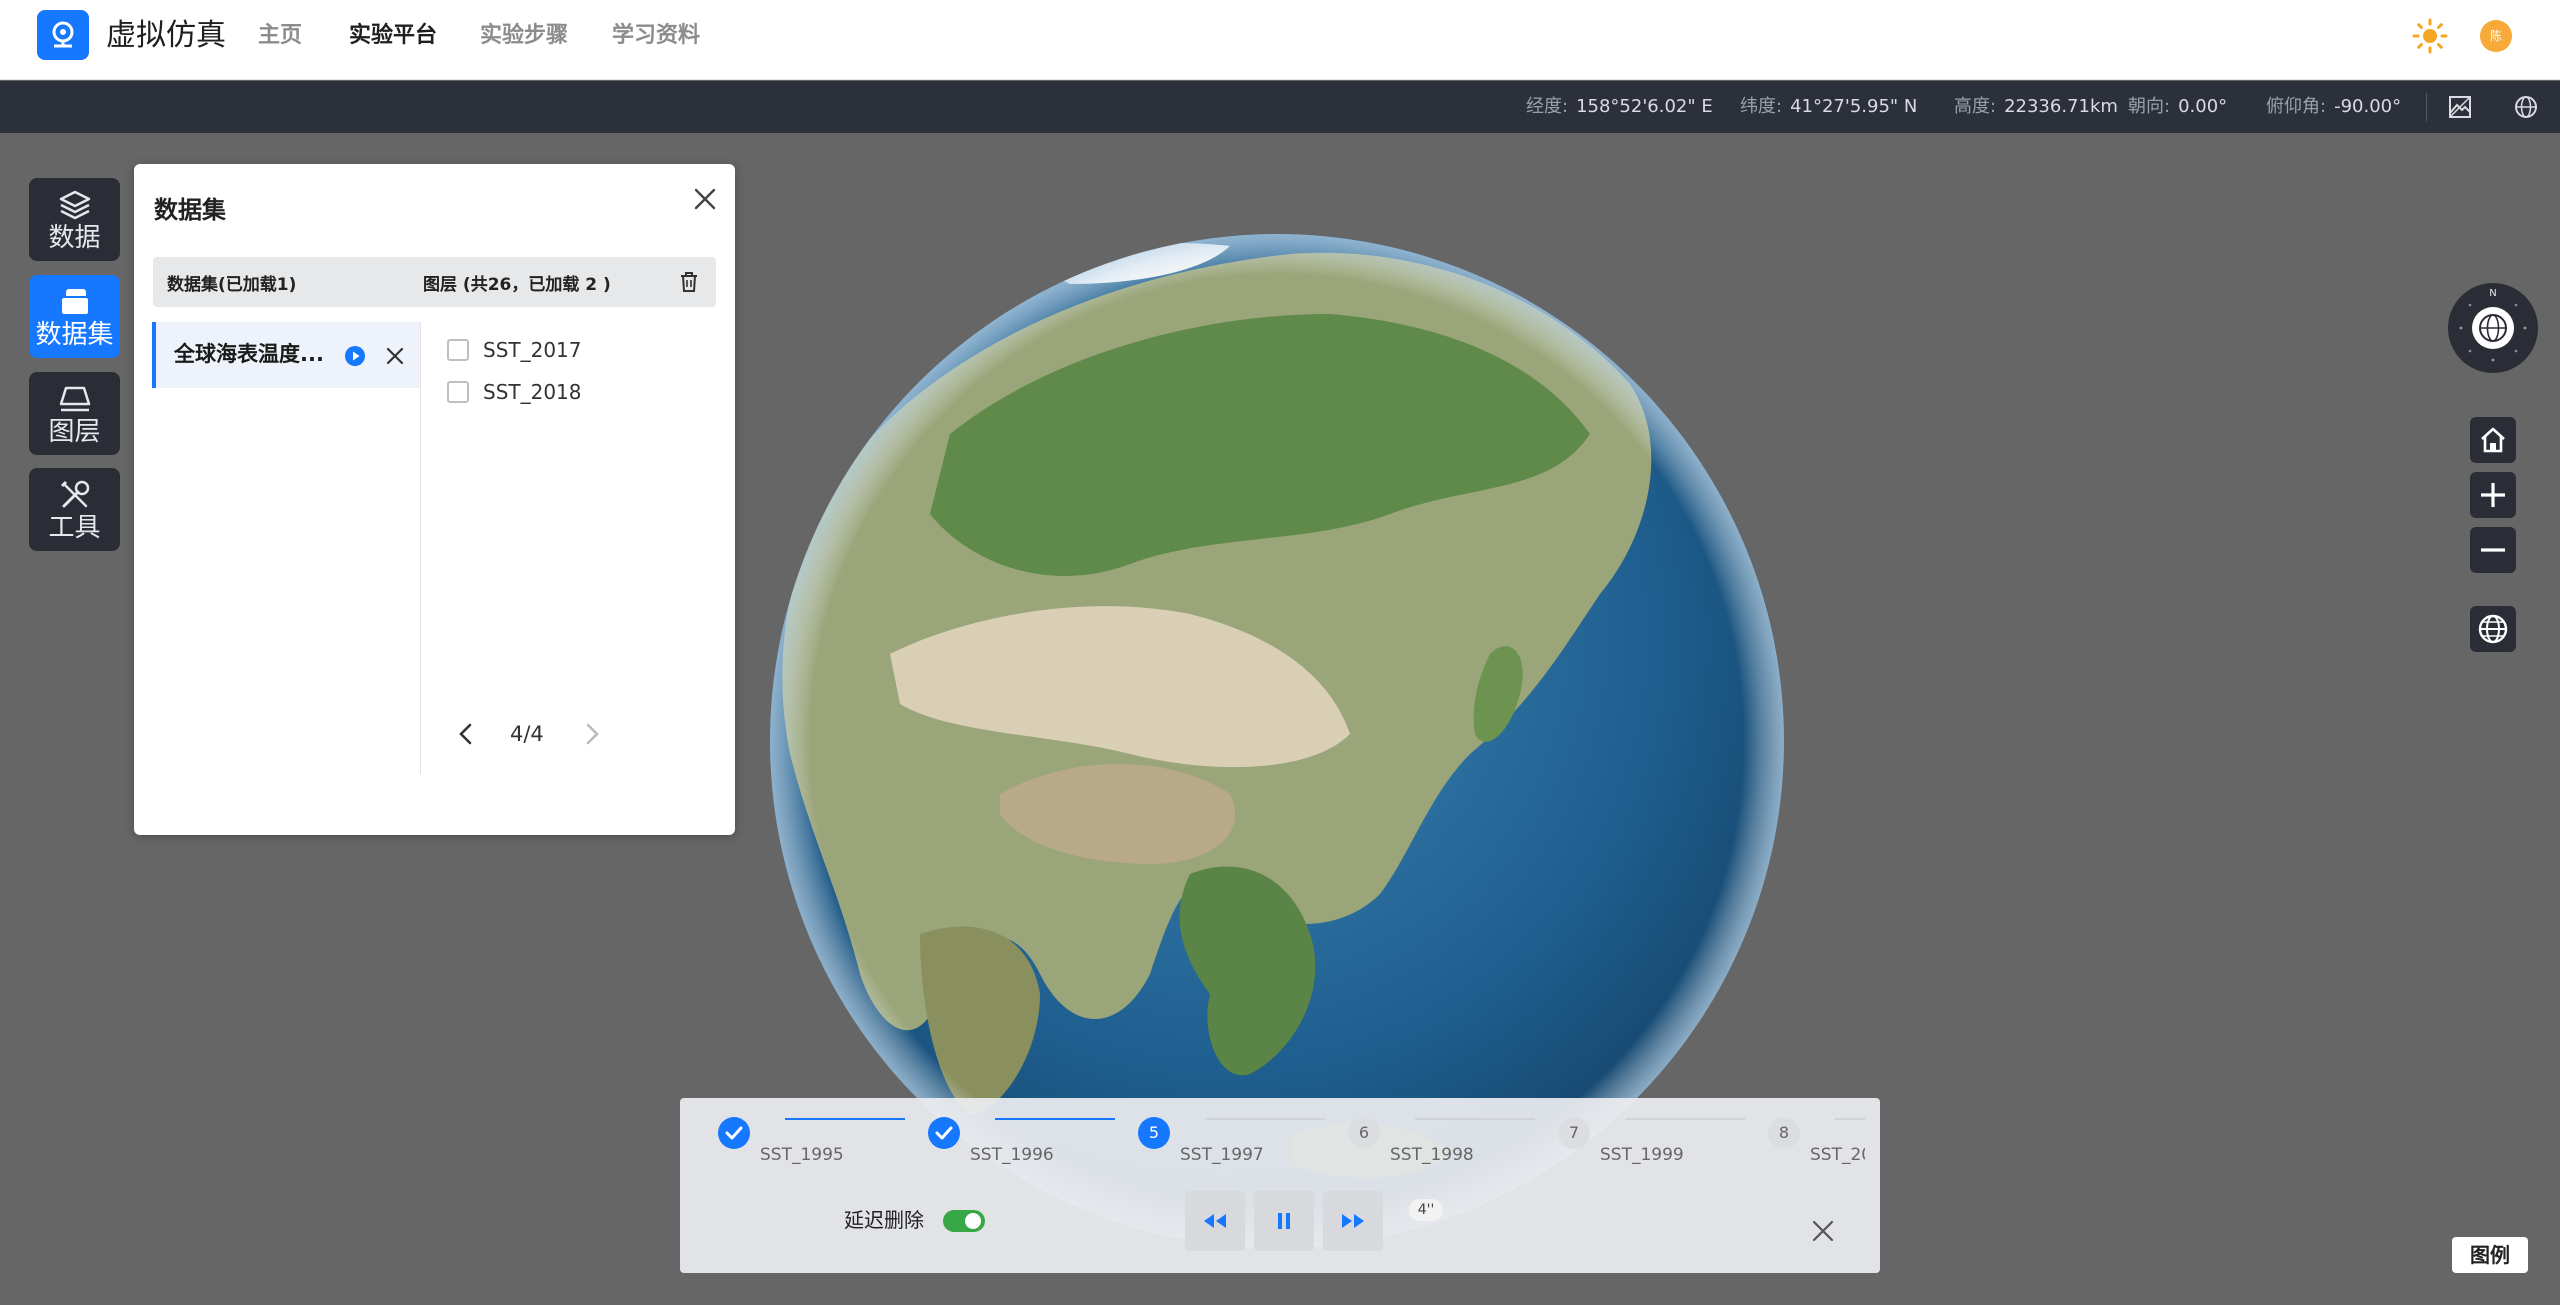  I want to click on globe-view-button, so click(2493, 629).